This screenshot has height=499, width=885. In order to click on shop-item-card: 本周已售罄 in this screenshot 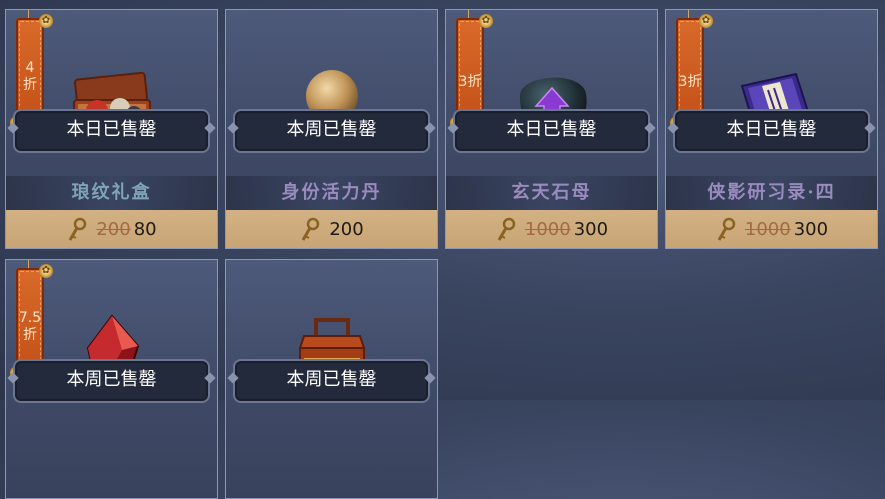, I will do `click(331, 379)`.